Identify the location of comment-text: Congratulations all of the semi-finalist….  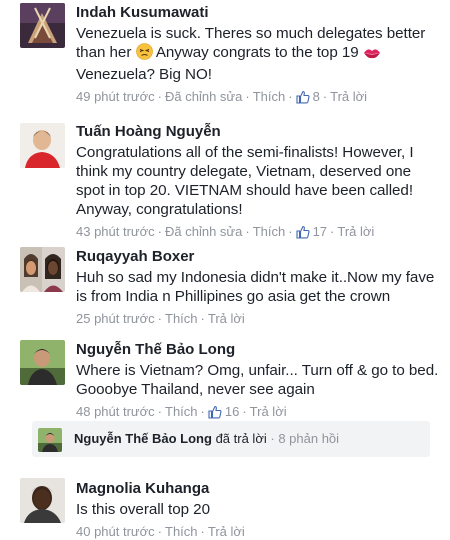
(245, 181).